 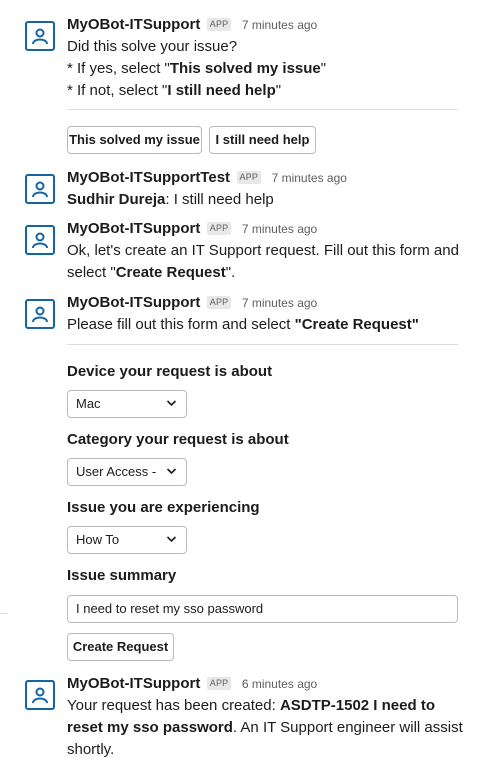 What do you see at coordinates (150, 727) in the screenshot?
I see `ticket-link-continued: reset my sso password` at bounding box center [150, 727].